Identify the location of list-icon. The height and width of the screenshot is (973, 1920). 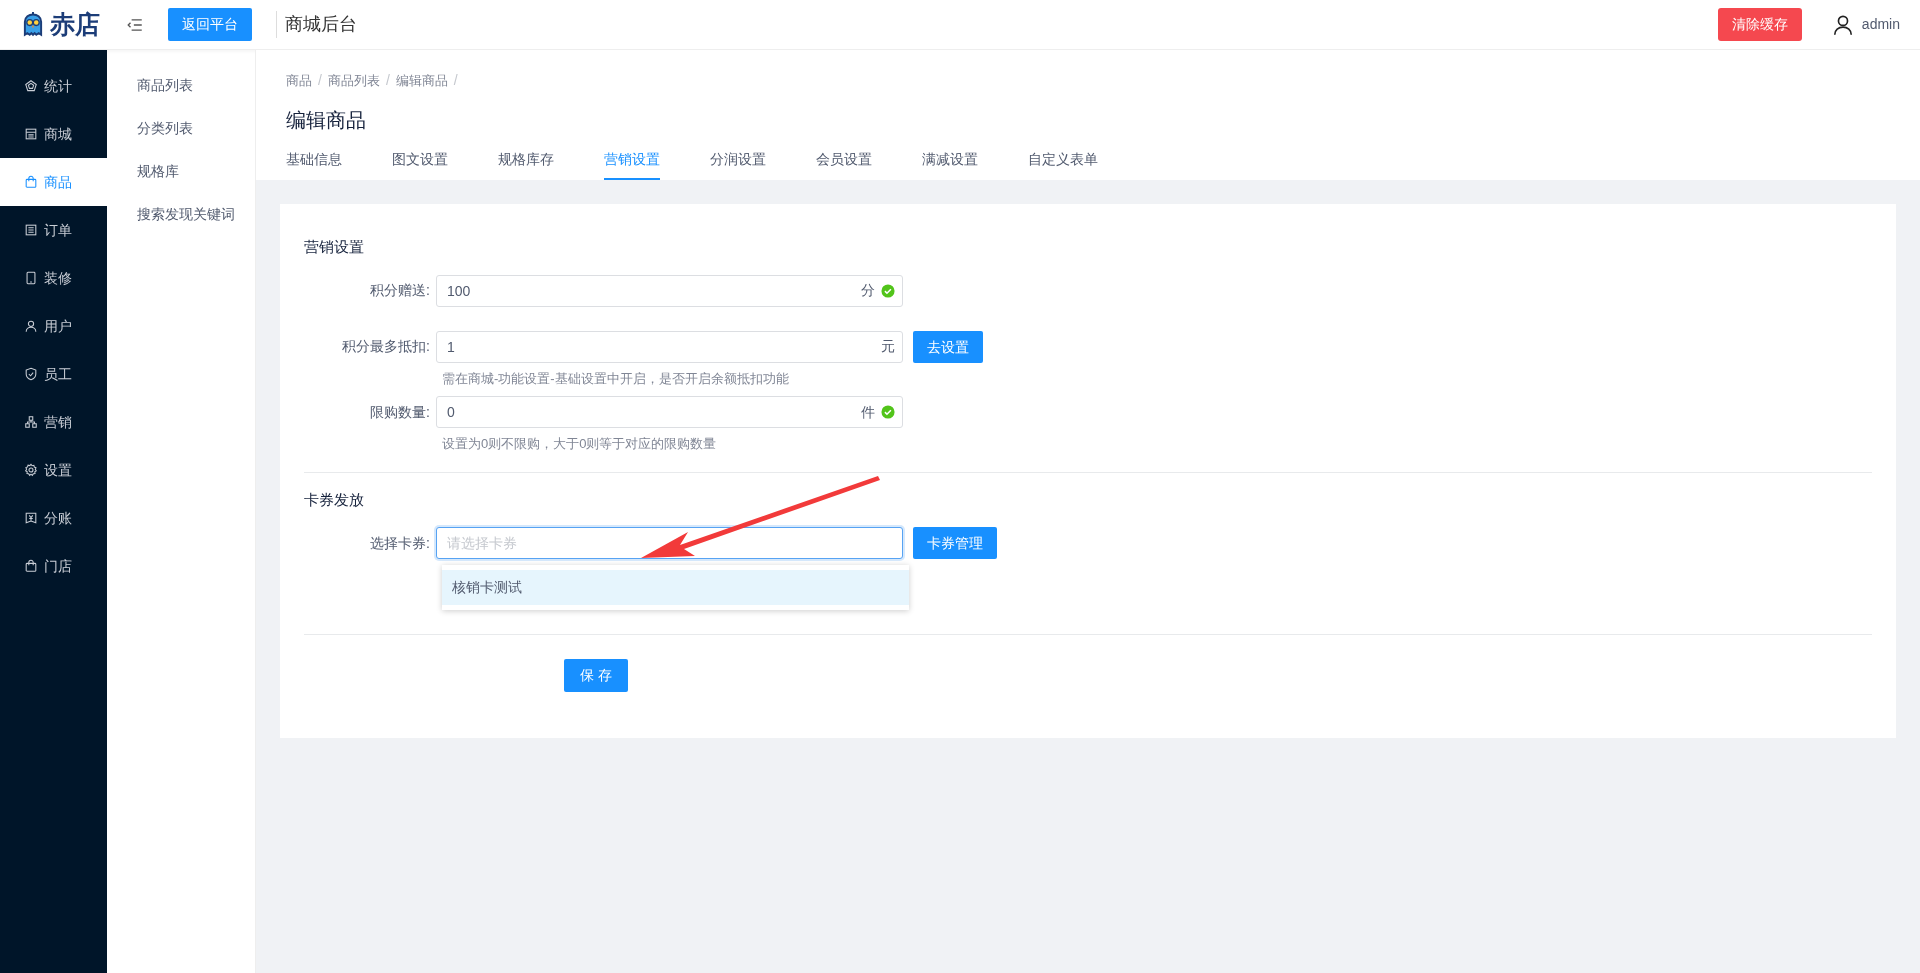
(31, 230).